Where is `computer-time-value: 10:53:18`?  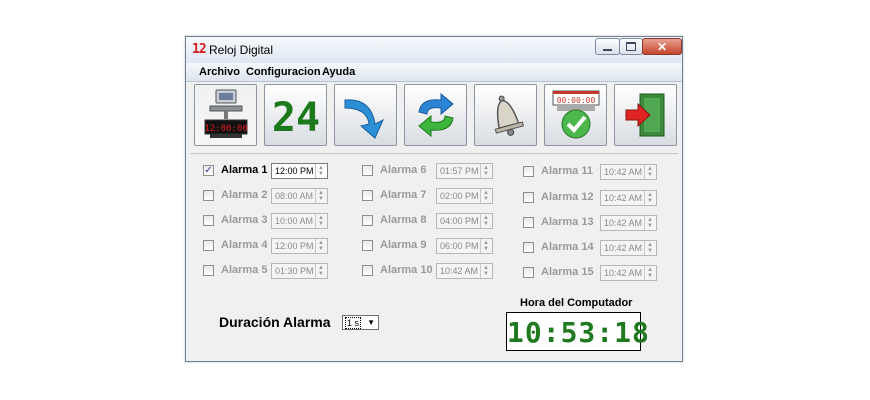 computer-time-value: 10:53:18 is located at coordinates (578, 332).